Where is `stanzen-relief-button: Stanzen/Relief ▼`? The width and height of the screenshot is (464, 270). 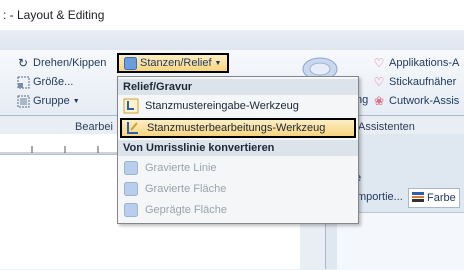
stanzen-relief-button: Stanzen/Relief ▼ is located at coordinates (173, 63).